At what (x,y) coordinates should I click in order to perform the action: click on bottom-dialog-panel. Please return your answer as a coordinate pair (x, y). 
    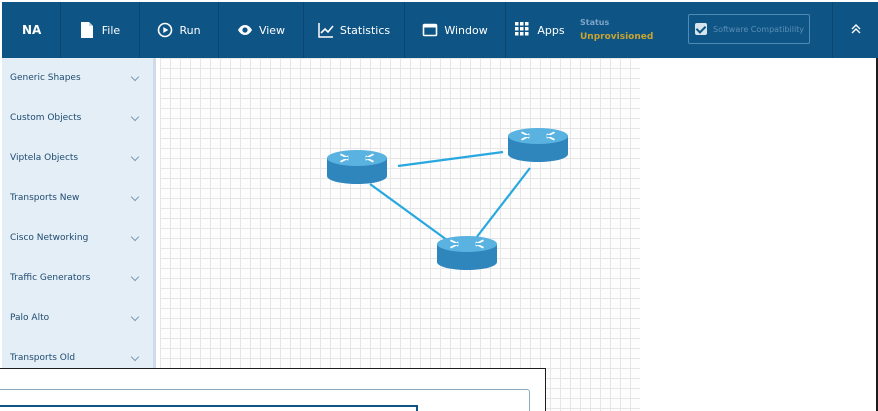
    Looking at the image, I should click on (273, 389).